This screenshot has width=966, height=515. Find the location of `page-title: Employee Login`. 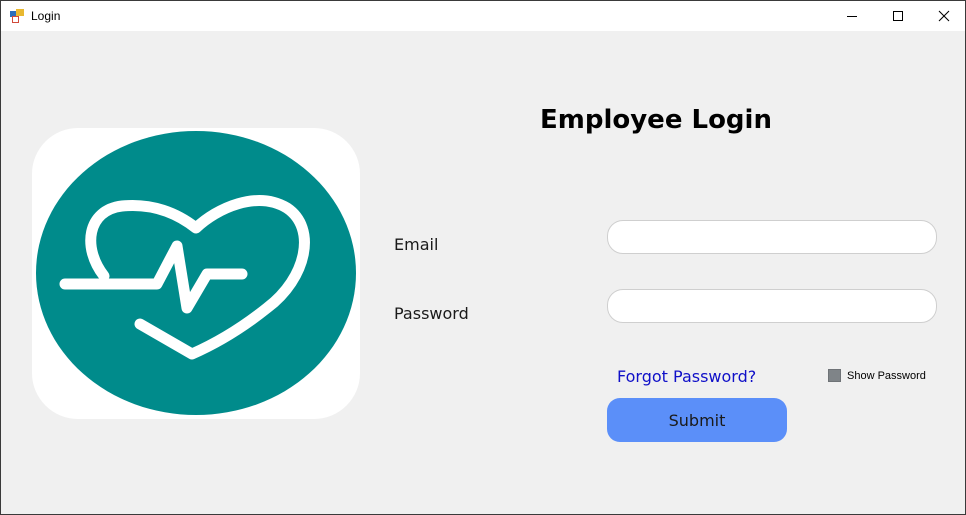

page-title: Employee Login is located at coordinates (656, 120).